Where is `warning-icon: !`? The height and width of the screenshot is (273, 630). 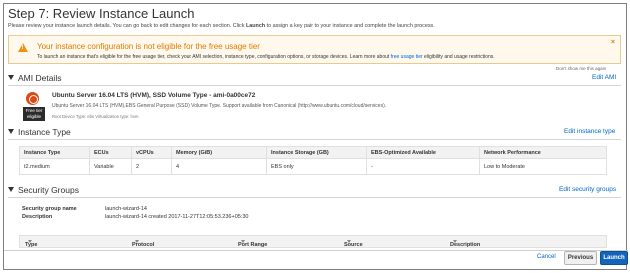
warning-icon: ! is located at coordinates (23, 47).